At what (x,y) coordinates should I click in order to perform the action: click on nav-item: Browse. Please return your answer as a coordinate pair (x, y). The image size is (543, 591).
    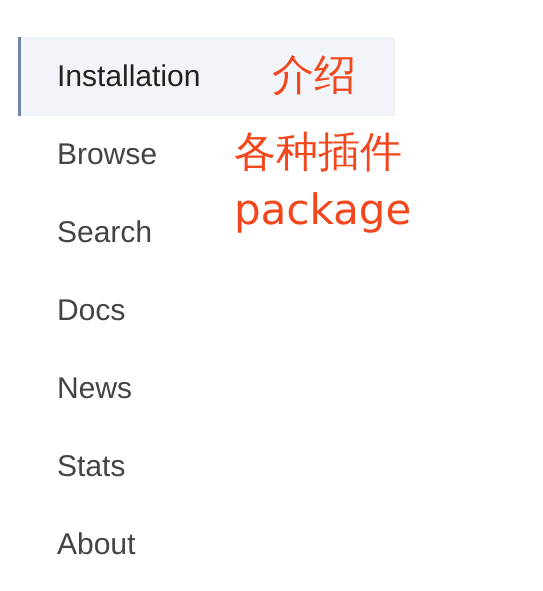
    Looking at the image, I should click on (109, 155).